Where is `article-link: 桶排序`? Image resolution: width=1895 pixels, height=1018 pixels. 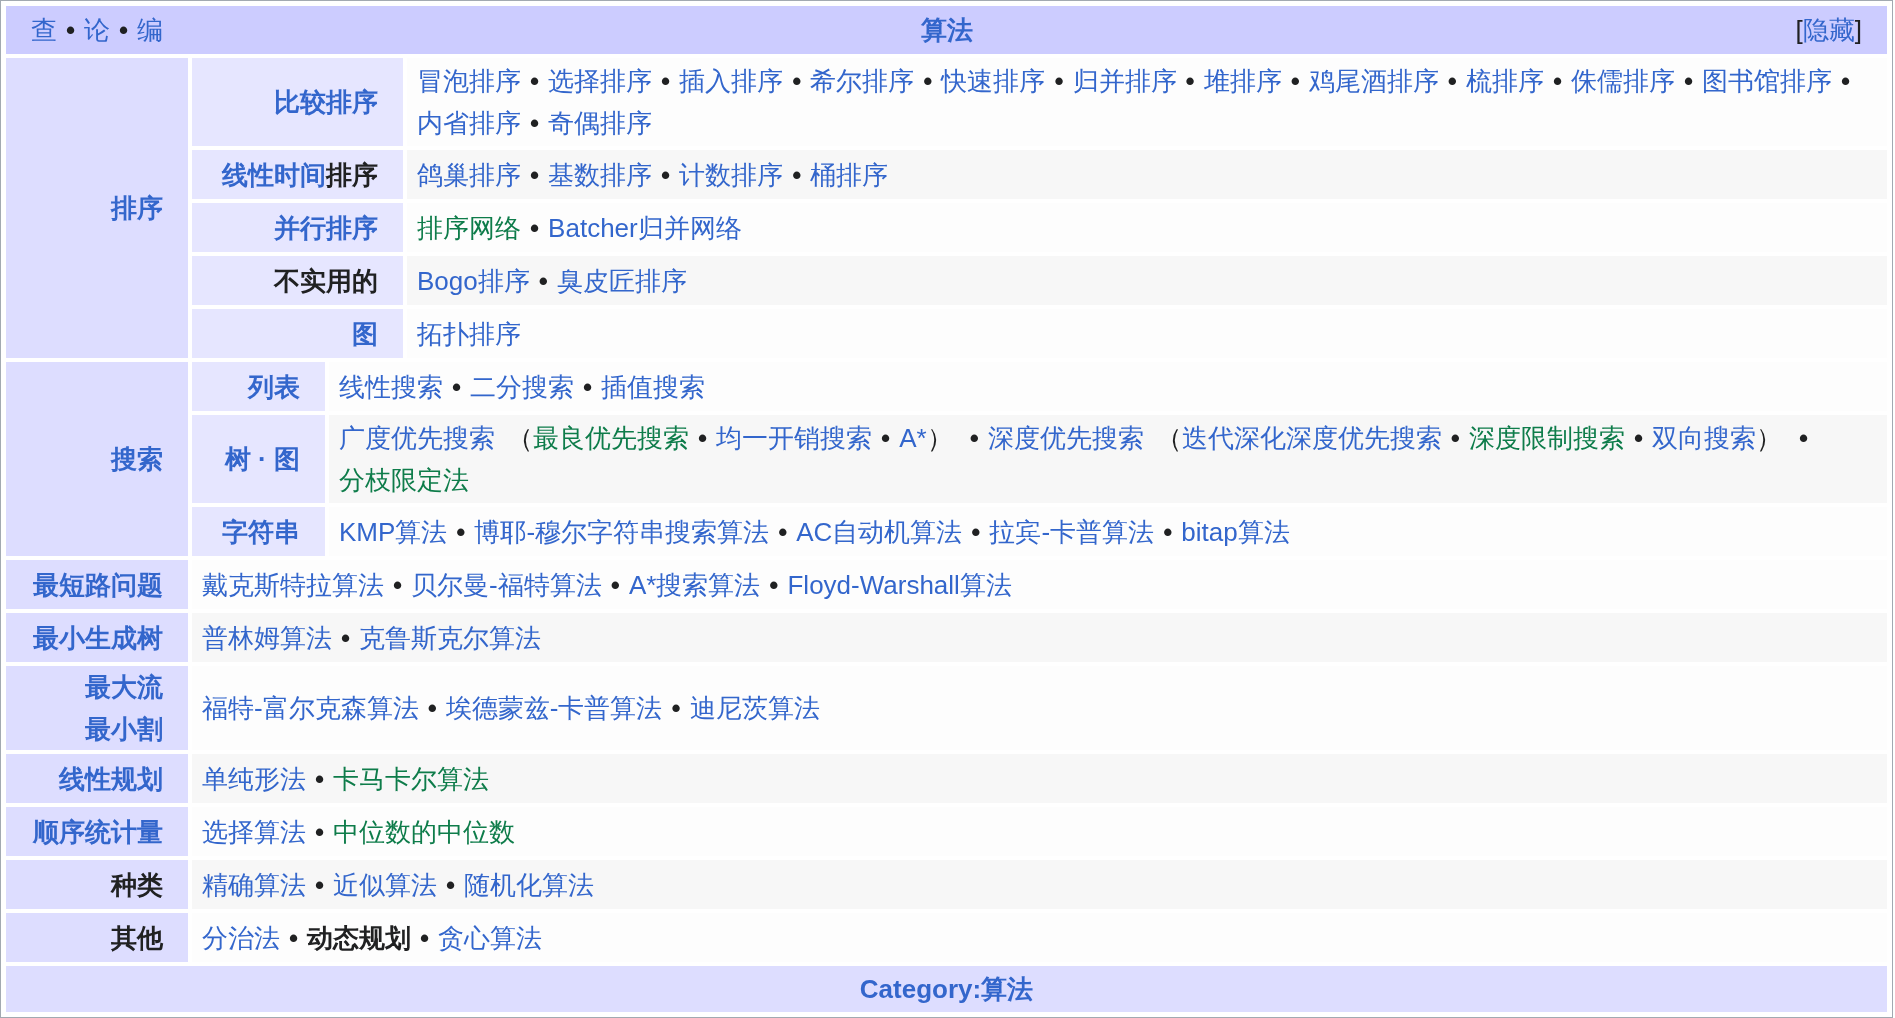
article-link: 桶排序 is located at coordinates (849, 174).